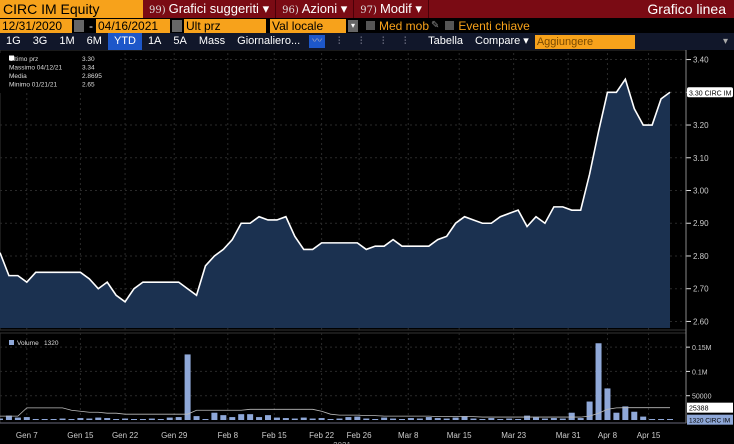 The image size is (734, 444). Describe the element at coordinates (710, 93) in the screenshot. I see `last-price-label: 3.30 CIRC IM` at that location.